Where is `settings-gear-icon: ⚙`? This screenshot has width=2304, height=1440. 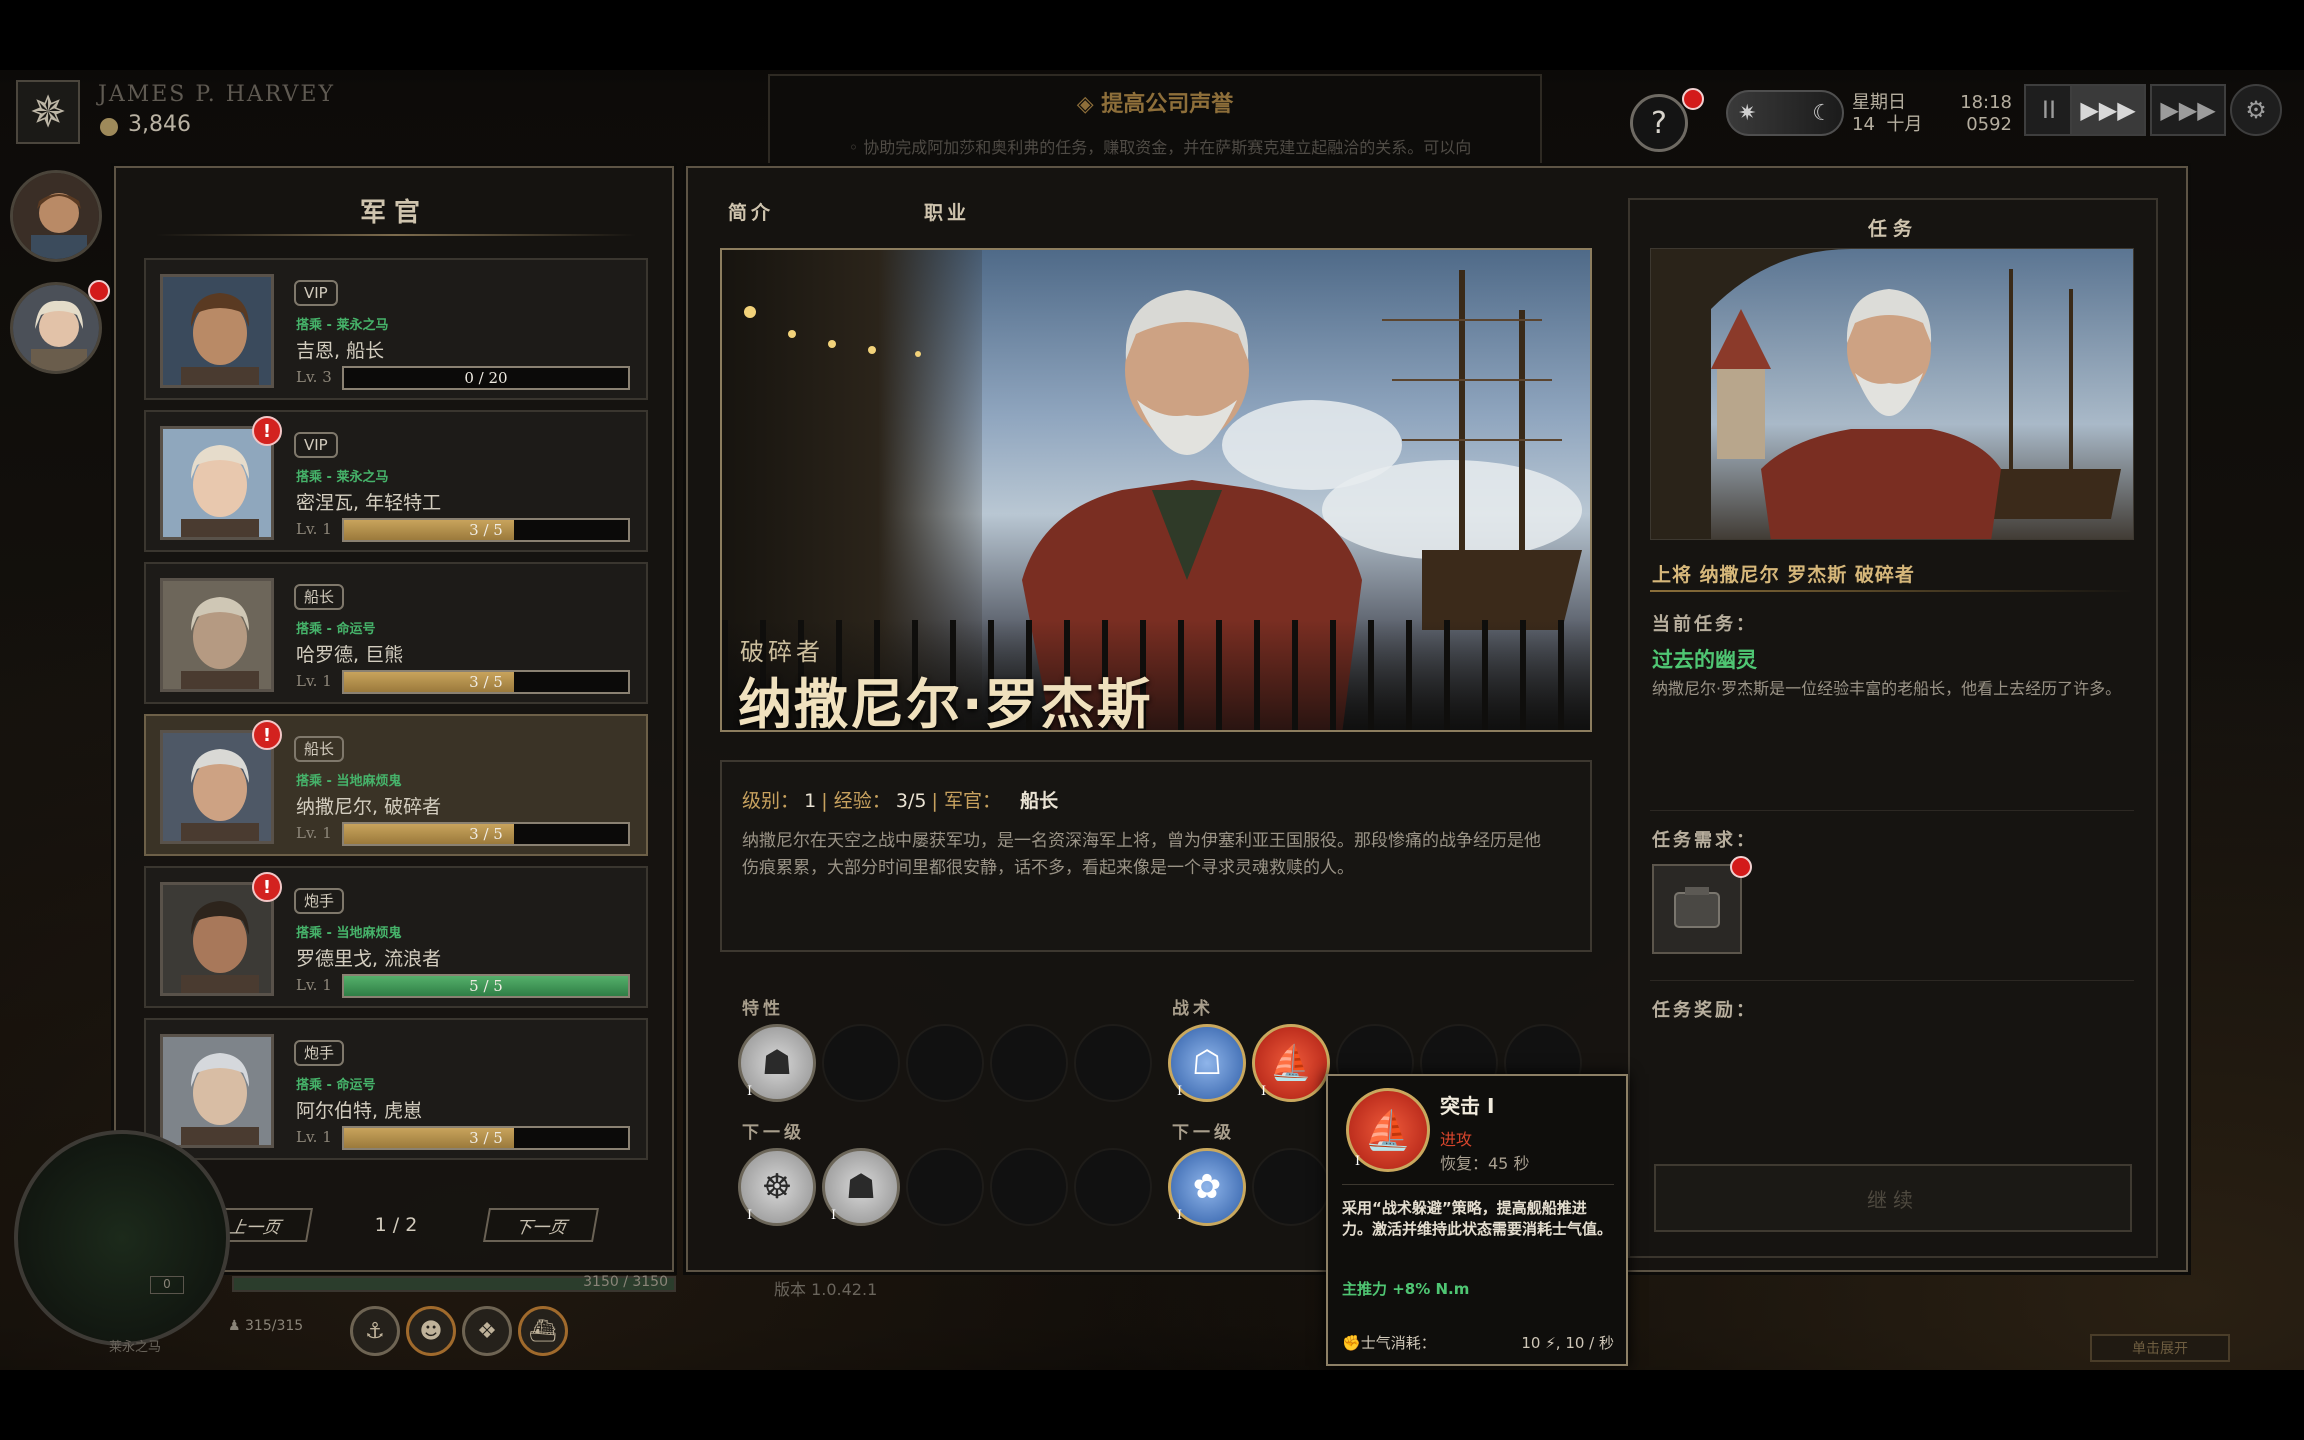 settings-gear-icon: ⚙ is located at coordinates (2256, 110).